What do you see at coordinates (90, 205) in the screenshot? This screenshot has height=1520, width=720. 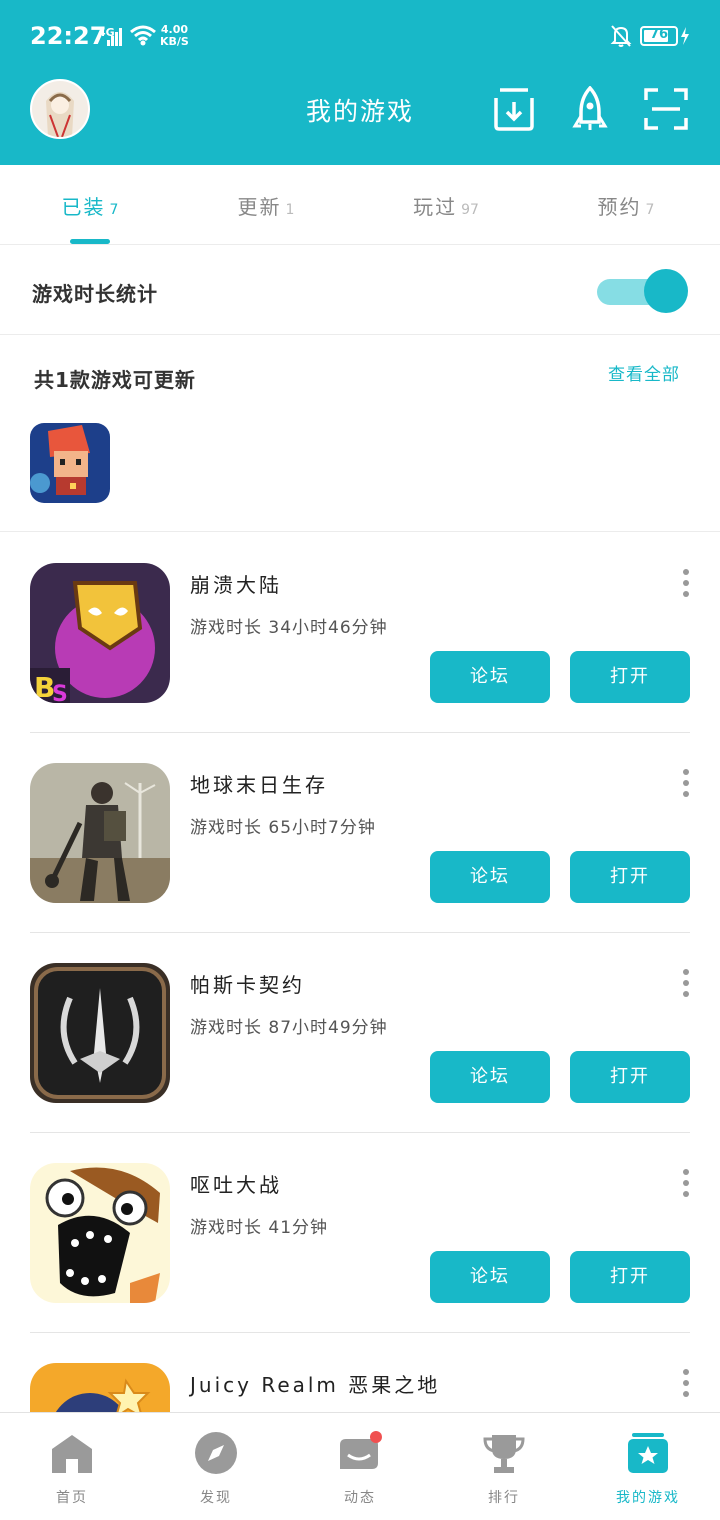 I see `tab-installed: 已装 7` at bounding box center [90, 205].